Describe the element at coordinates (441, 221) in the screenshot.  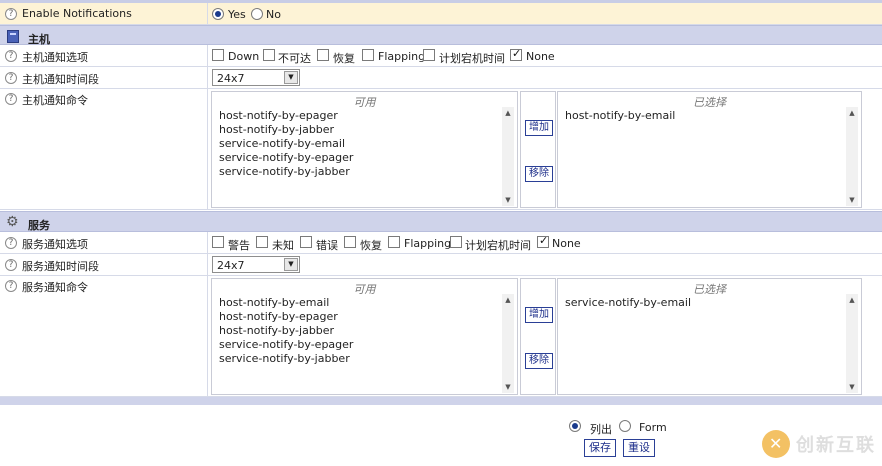
I see `service-section-header: ⚙ 服务` at that location.